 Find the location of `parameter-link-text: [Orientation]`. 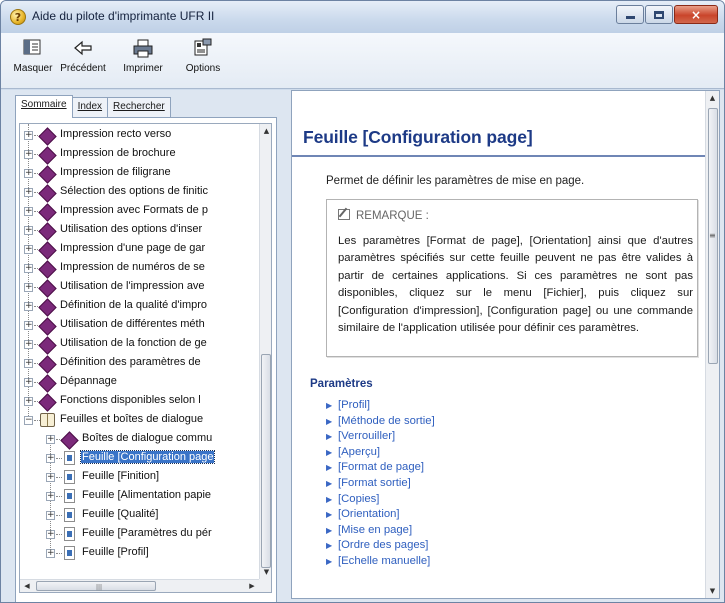

parameter-link-text: [Orientation] is located at coordinates (369, 514).